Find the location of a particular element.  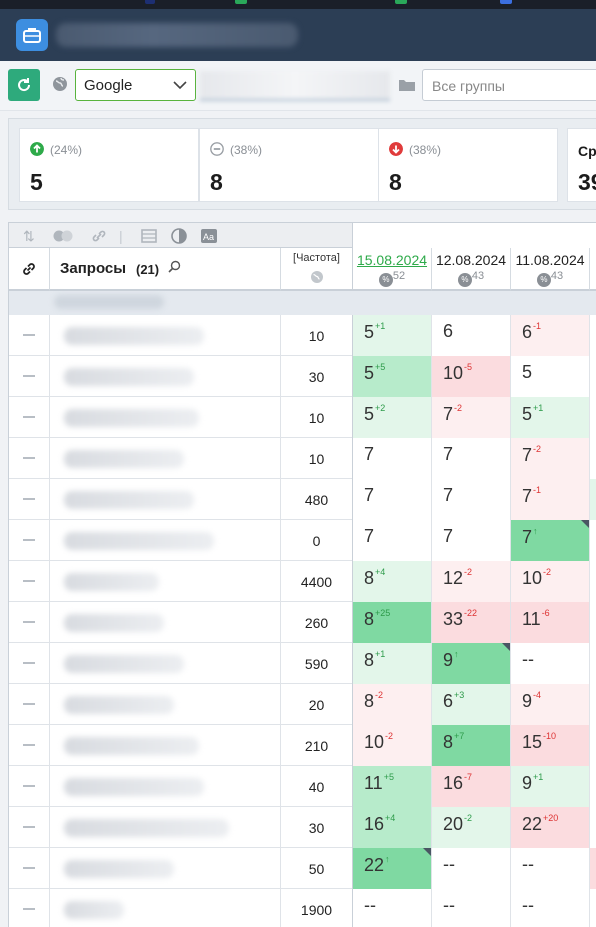

position-cell: 11-6 is located at coordinates (550, 622).